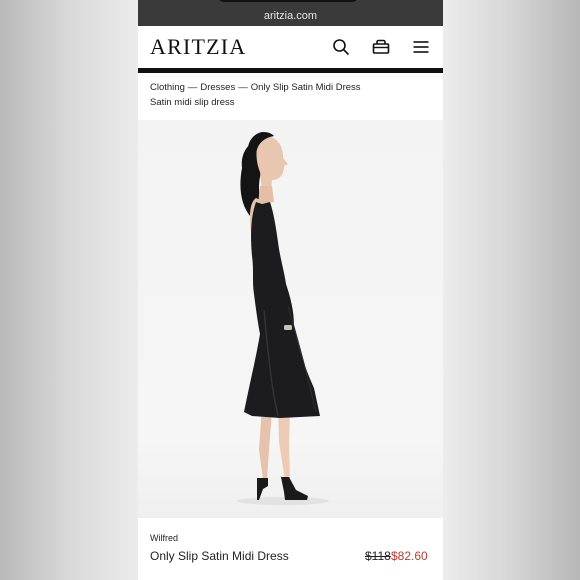 This screenshot has width=580, height=580. I want to click on browser-url-bar: aritzia.com, so click(290, 13).